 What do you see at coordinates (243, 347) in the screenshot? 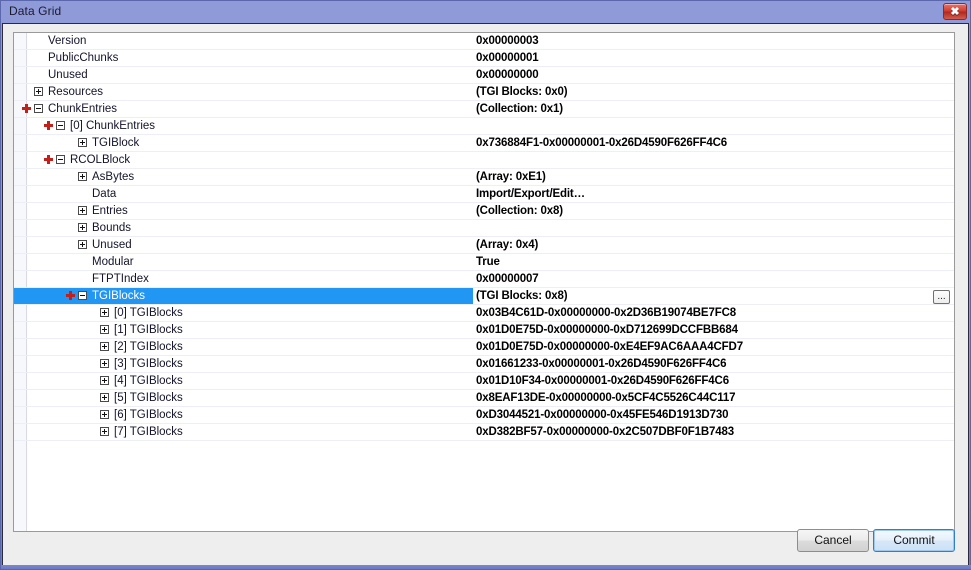
I see `row-name-cell: [2] TGIBlocks` at bounding box center [243, 347].